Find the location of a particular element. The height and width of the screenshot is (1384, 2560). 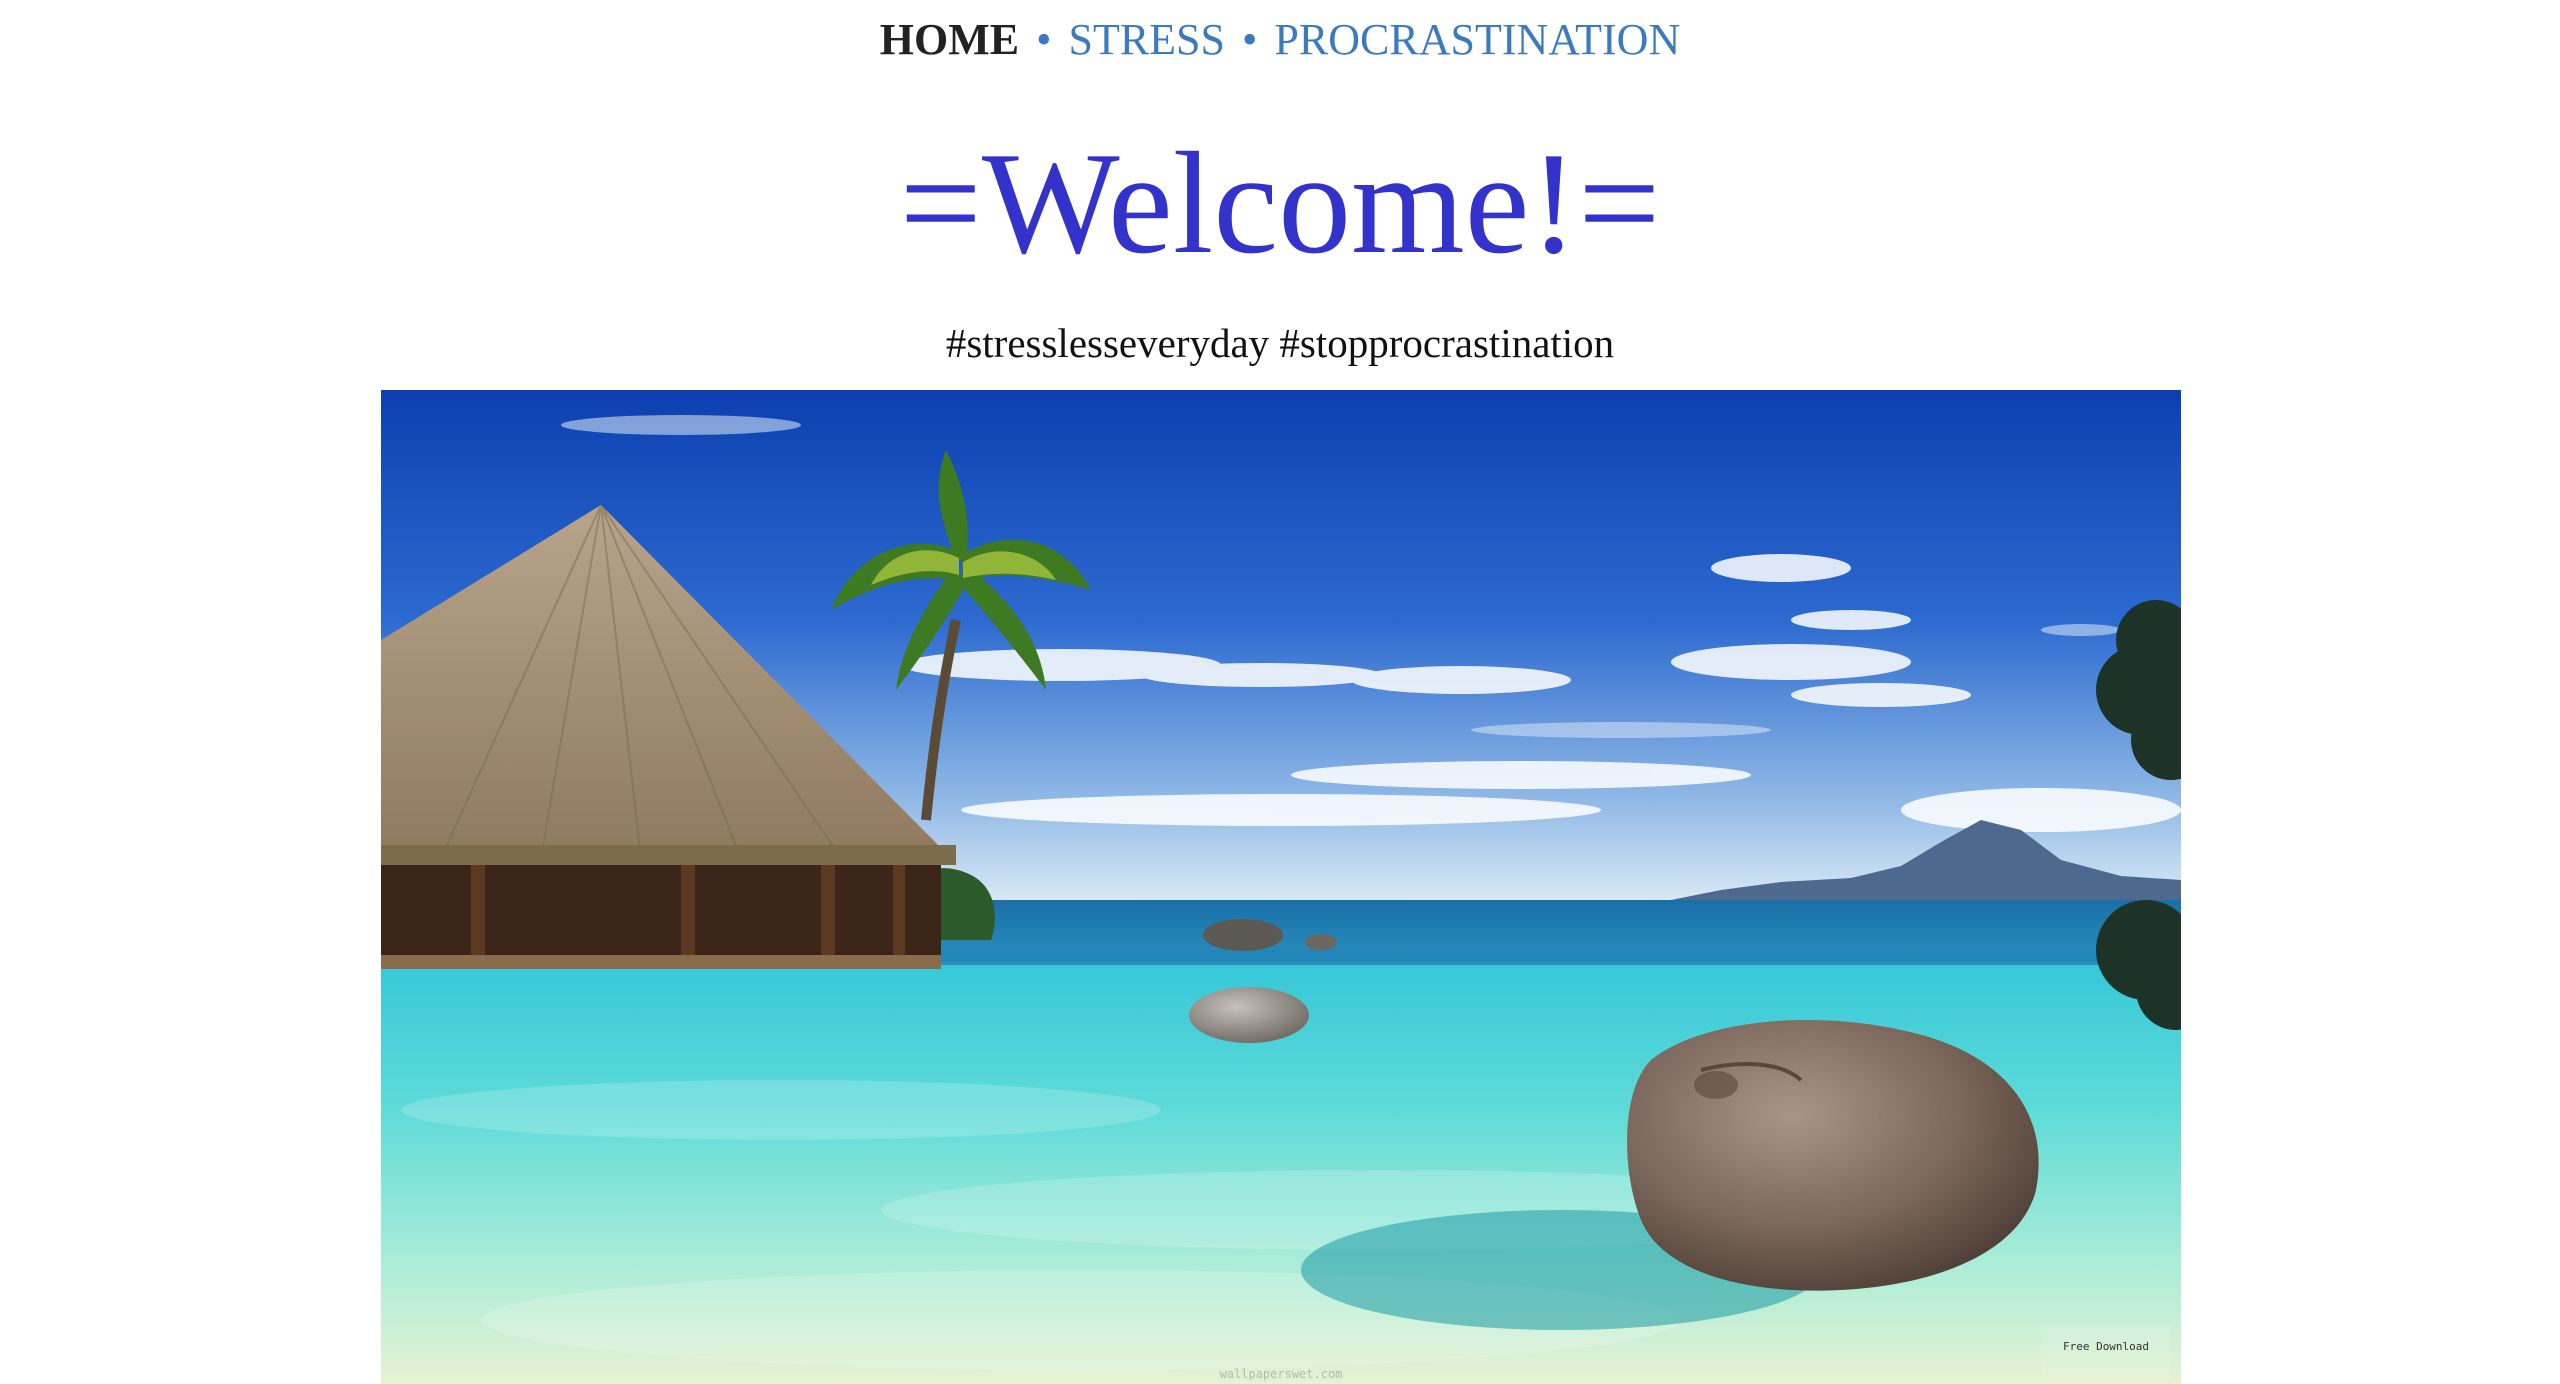

page-title: =Welcome!= is located at coordinates (1280, 203).